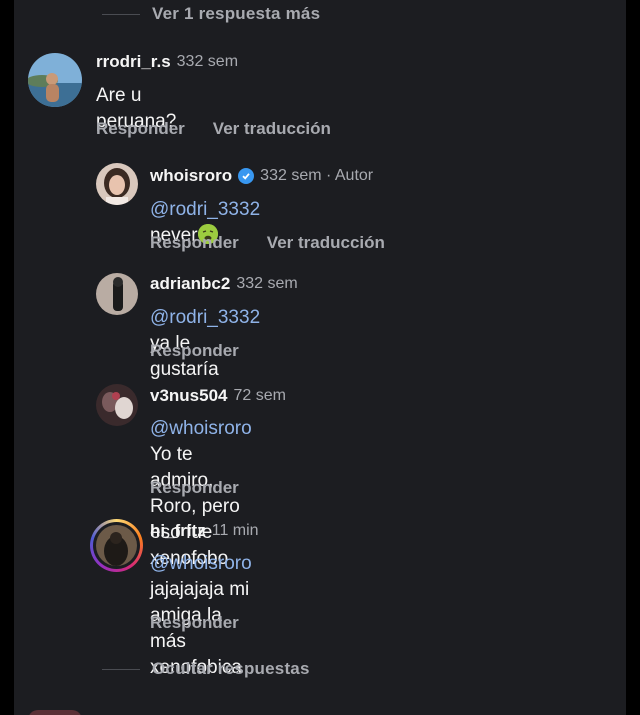 The width and height of the screenshot is (640, 715). What do you see at coordinates (133, 62) in the screenshot?
I see `username: rrodri_r.s` at bounding box center [133, 62].